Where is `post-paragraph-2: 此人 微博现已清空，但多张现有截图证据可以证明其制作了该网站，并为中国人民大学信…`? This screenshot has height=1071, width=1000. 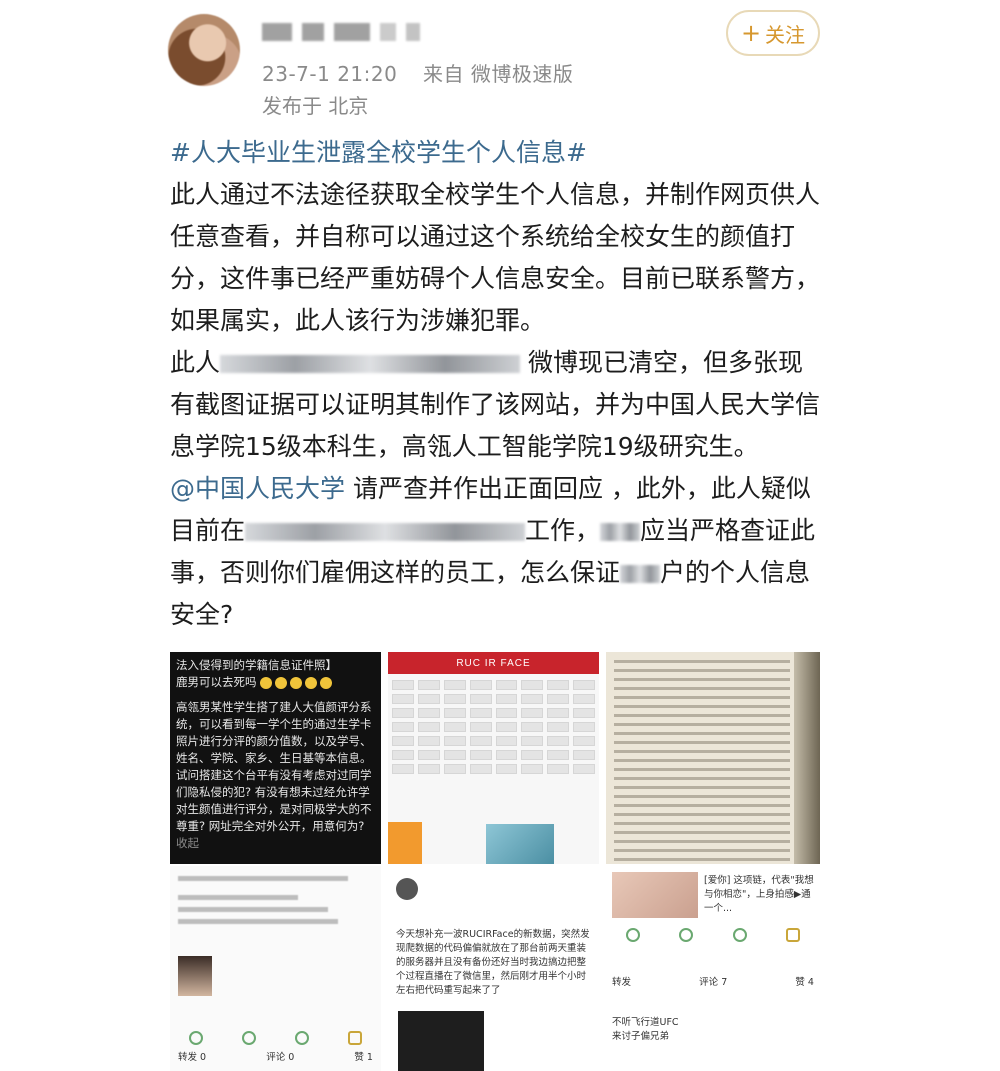
post-paragraph-2: 此人 微博现已清空，但多张现有截图证据可以证明其制作了该网站，并为中国人民大学信… is located at coordinates (495, 405).